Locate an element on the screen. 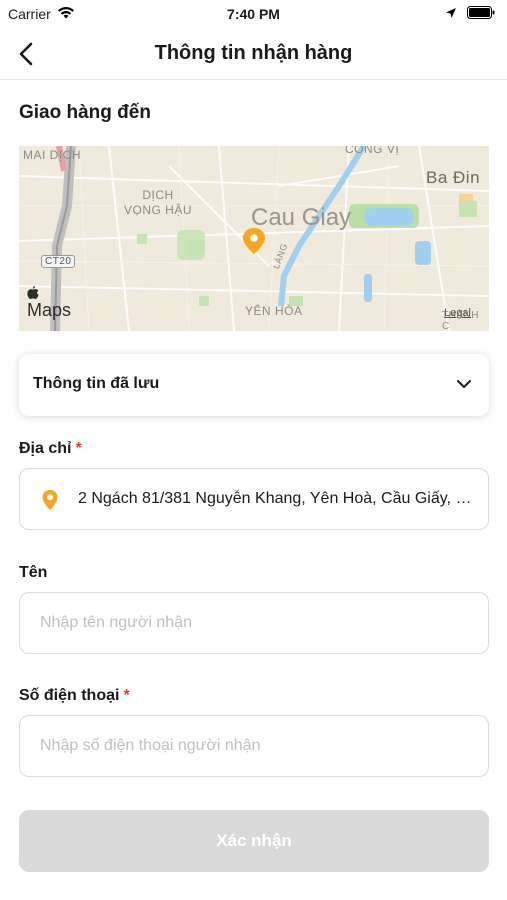  phone-field: Nhập số điện thoại người nhận is located at coordinates (254, 746).